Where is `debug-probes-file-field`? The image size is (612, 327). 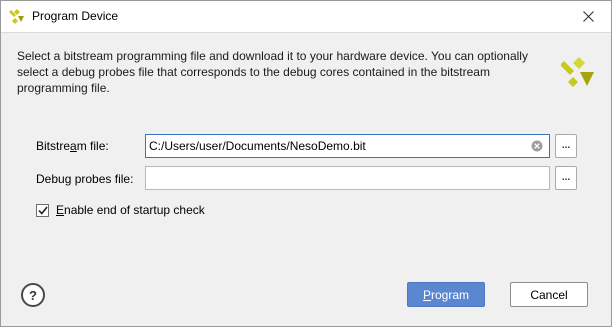
debug-probes-file-field is located at coordinates (347, 178).